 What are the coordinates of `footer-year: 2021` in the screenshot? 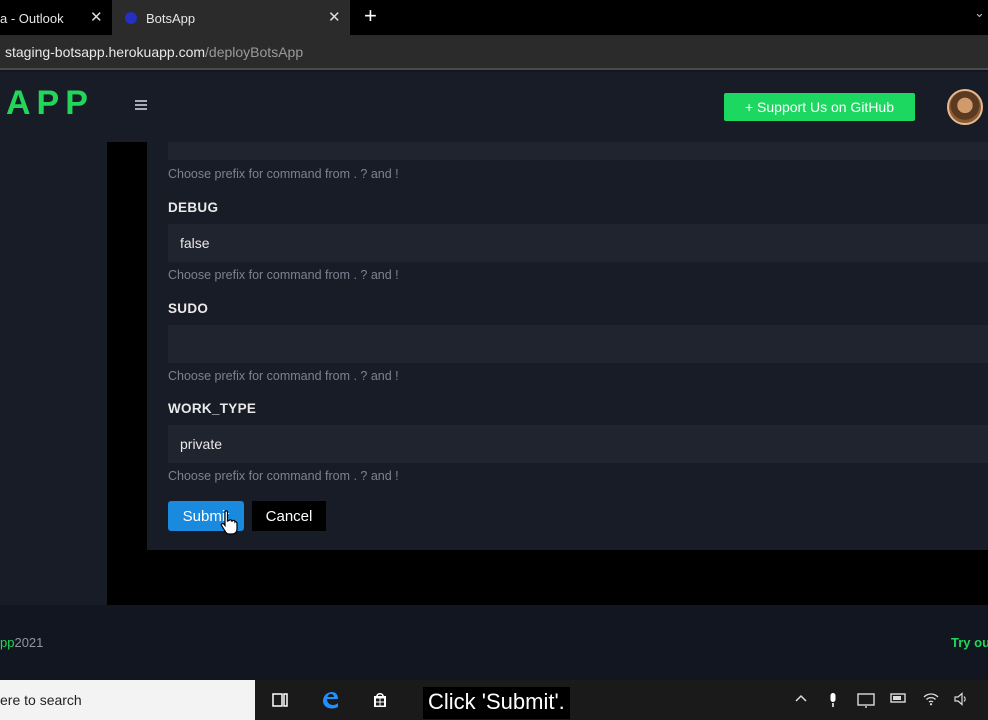 It's located at (29, 642).